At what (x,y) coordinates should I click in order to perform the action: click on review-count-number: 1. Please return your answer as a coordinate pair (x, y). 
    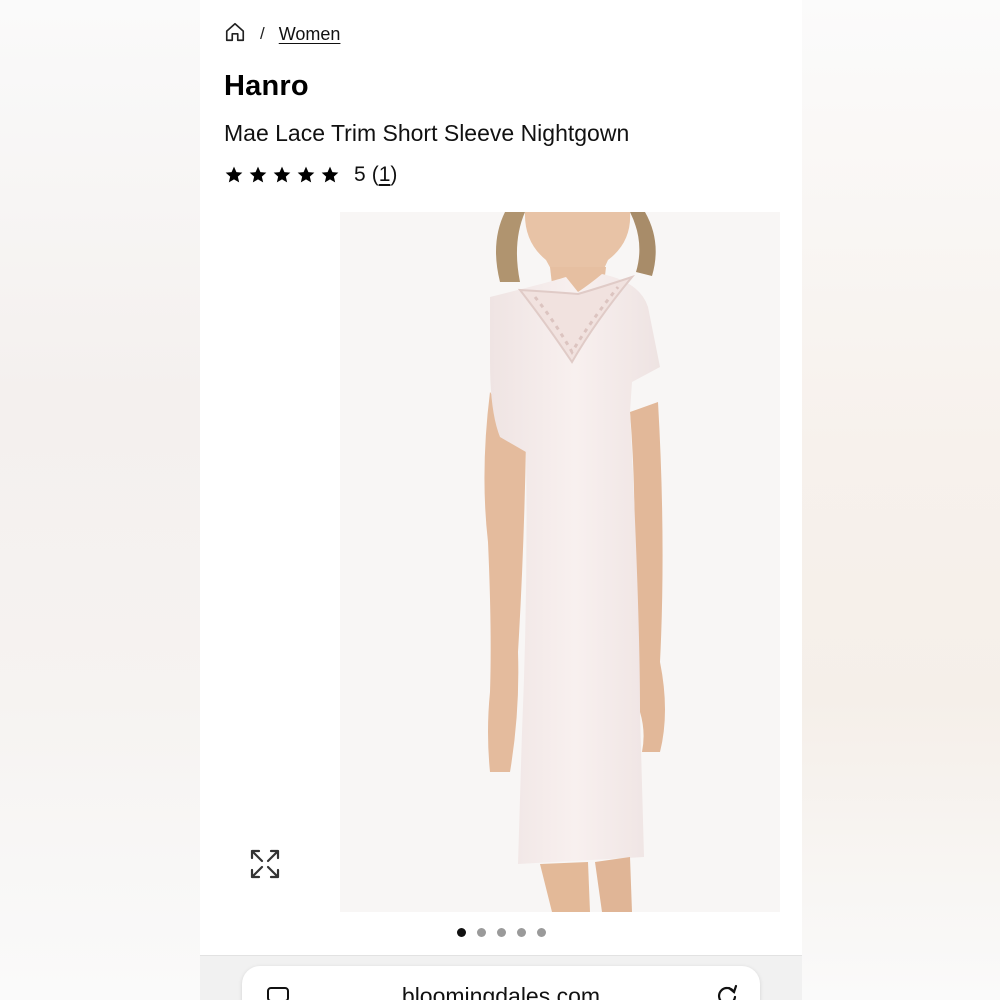
    Looking at the image, I should click on (384, 174).